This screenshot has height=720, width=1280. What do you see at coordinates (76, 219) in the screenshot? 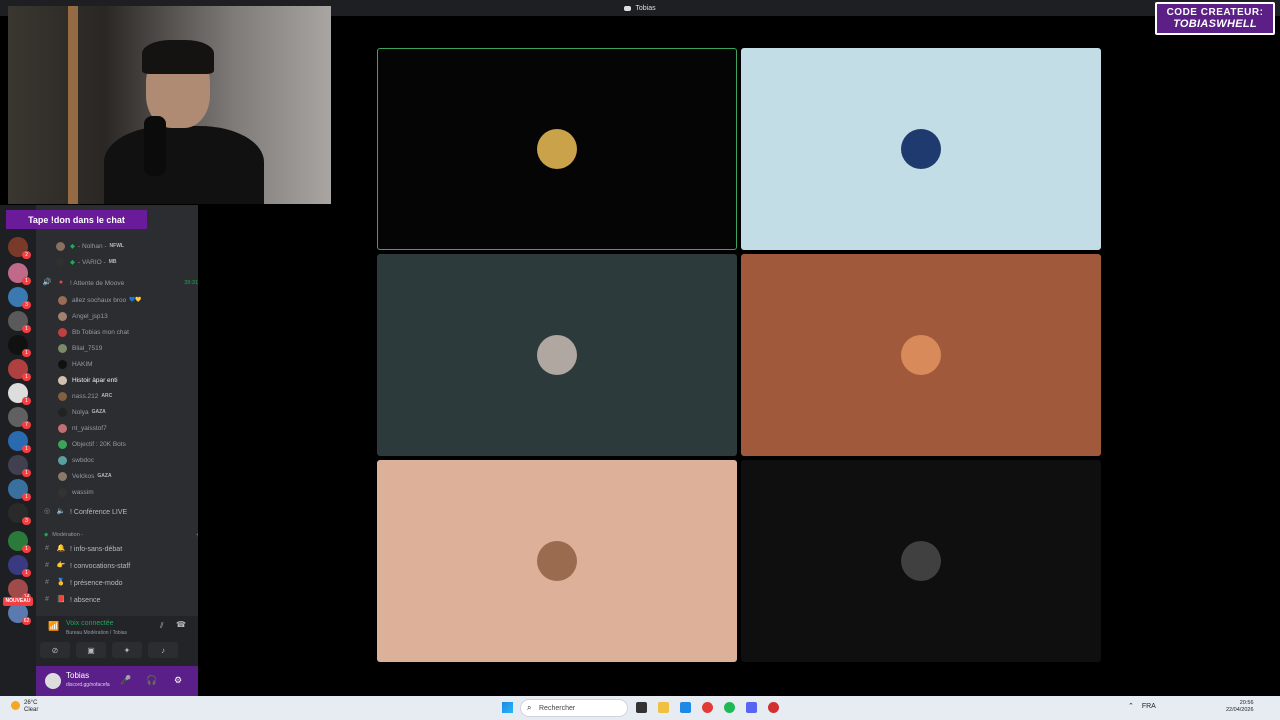
I see `donation-banner: Tape !don dans le chat` at bounding box center [76, 219].